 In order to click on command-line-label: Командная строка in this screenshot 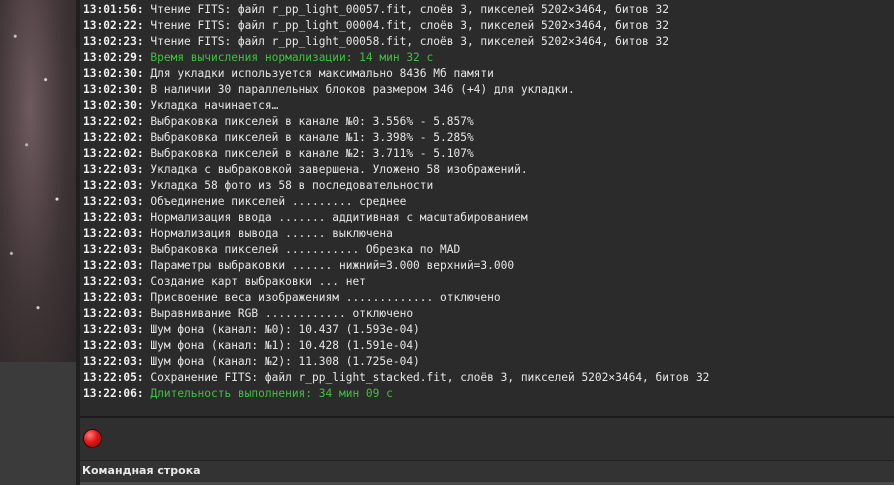, I will do `click(141, 470)`.